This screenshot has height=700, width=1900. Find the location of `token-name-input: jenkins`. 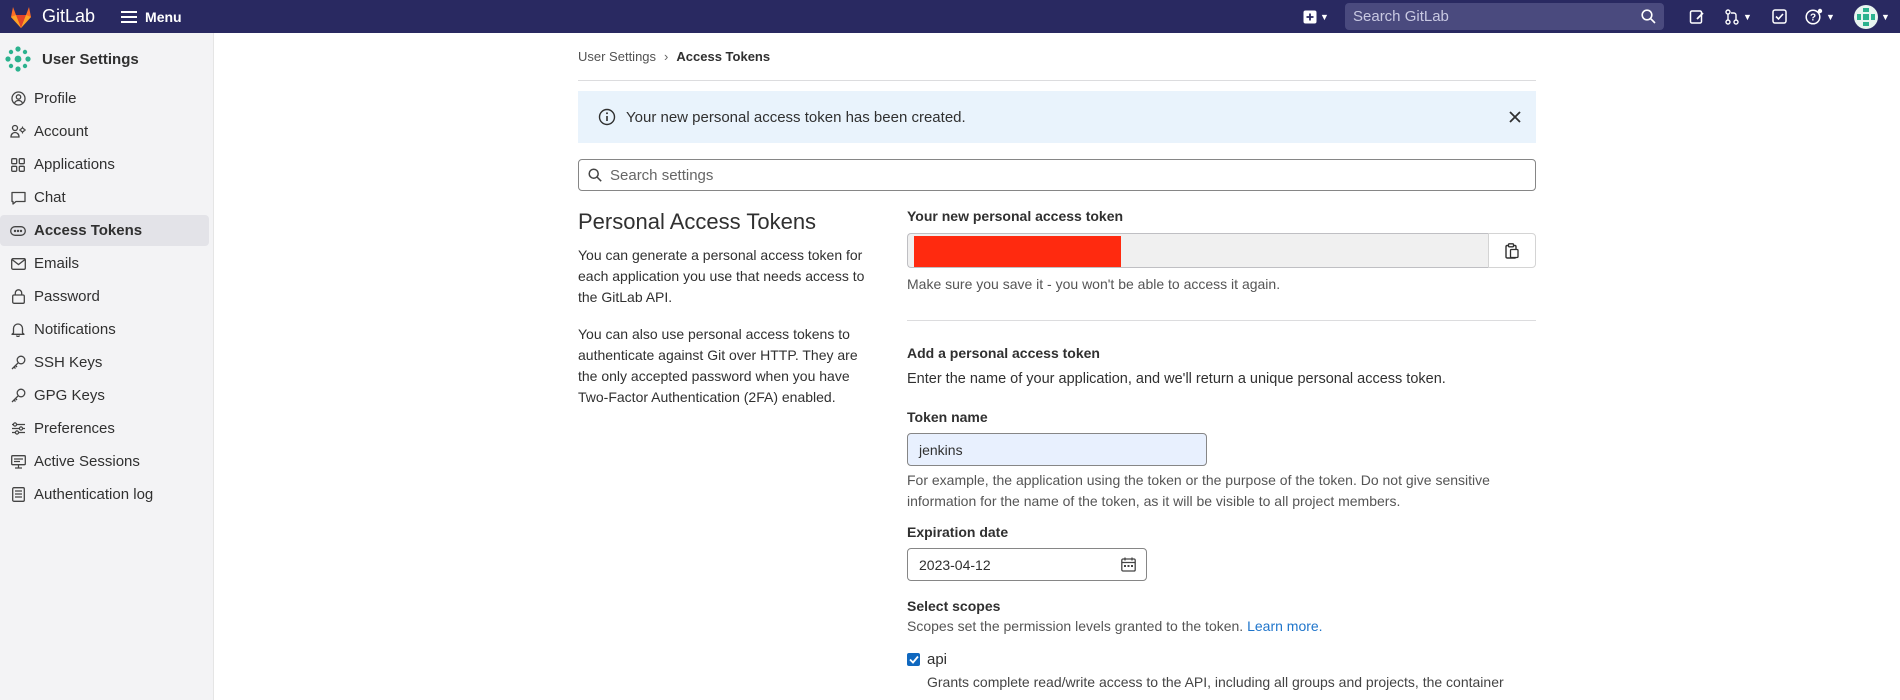

token-name-input: jenkins is located at coordinates (1057, 449).